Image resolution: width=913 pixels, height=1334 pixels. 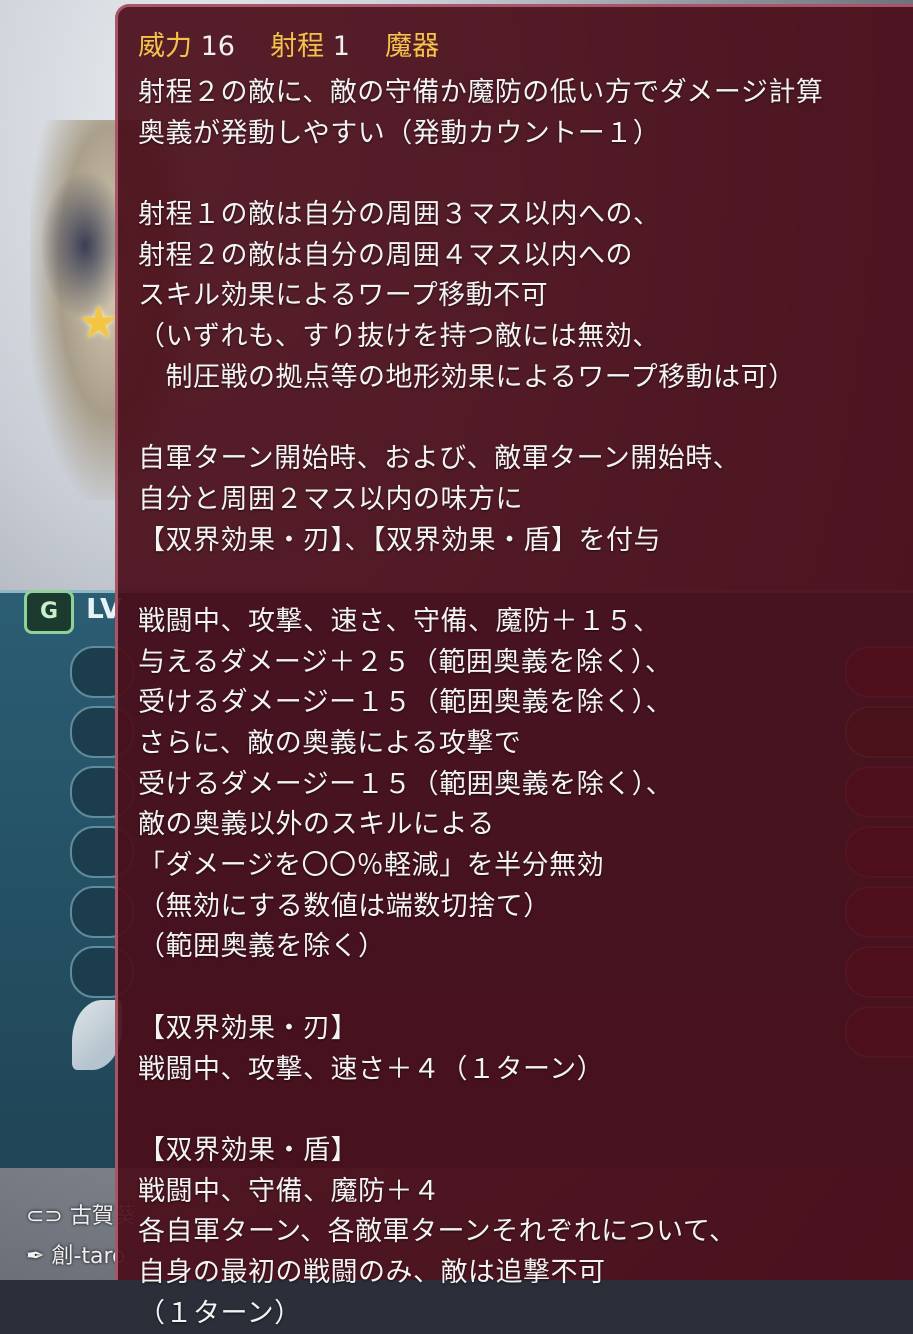 I want to click on description-line: 射程２の敵は自分の周囲４マス以内への, so click(x=385, y=255).